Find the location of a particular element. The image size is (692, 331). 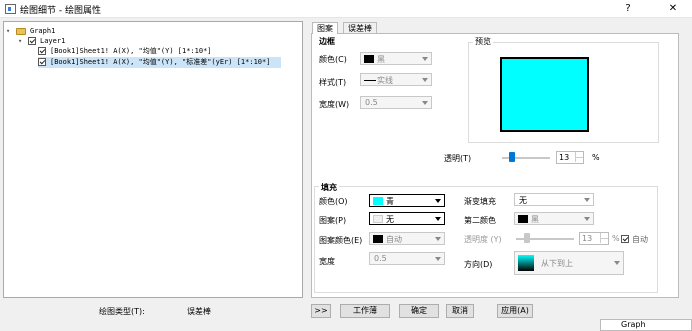

gradient-fill-label: 渐变填充 is located at coordinates (480, 201).